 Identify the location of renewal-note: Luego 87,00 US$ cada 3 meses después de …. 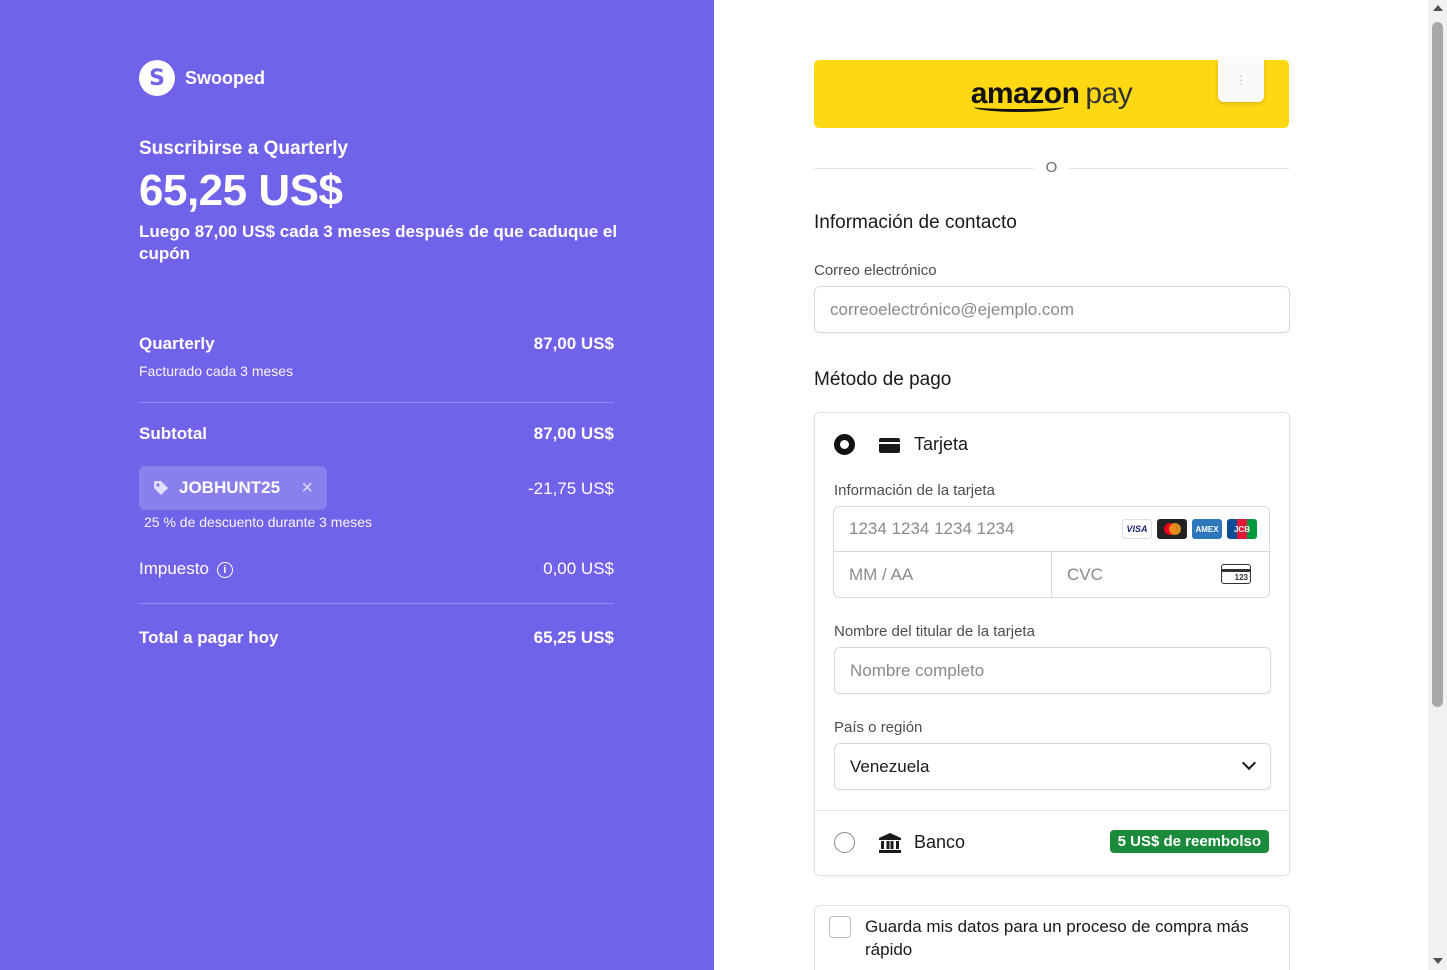
(378, 242).